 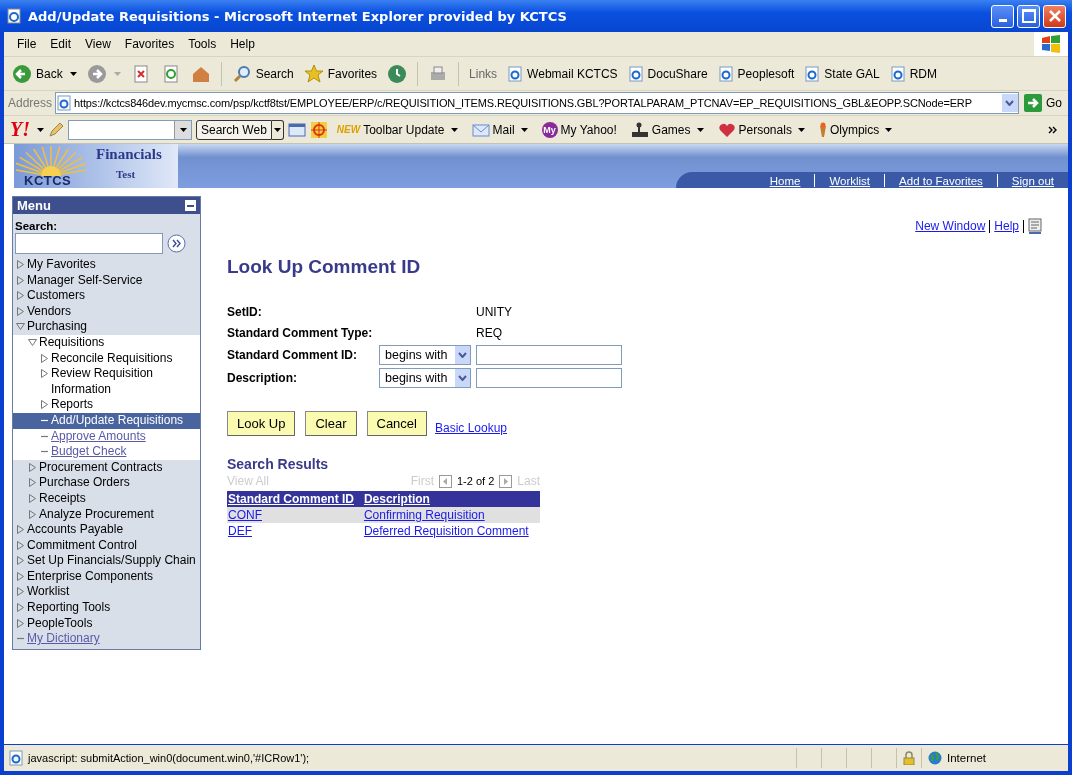 I want to click on field-label: SetID:, so click(x=245, y=312).